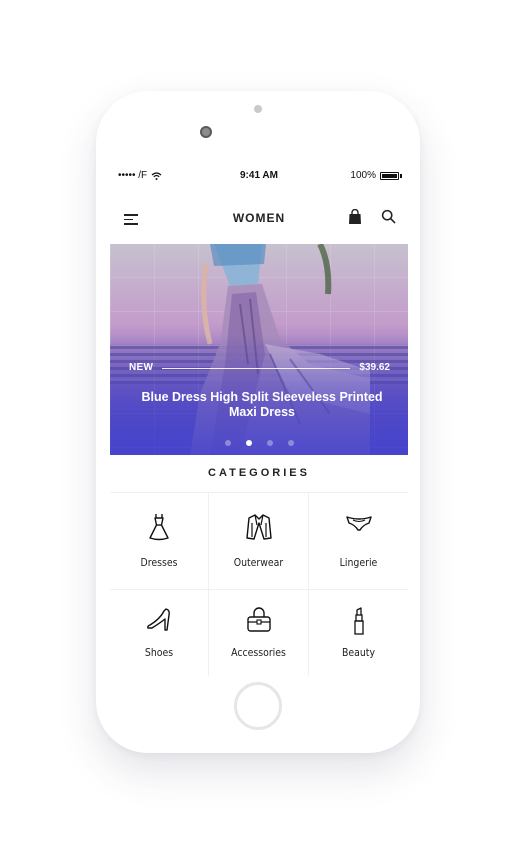 Image resolution: width=515 pixels, height=853 pixels. Describe the element at coordinates (358, 621) in the screenshot. I see `lipstick-icon` at that location.